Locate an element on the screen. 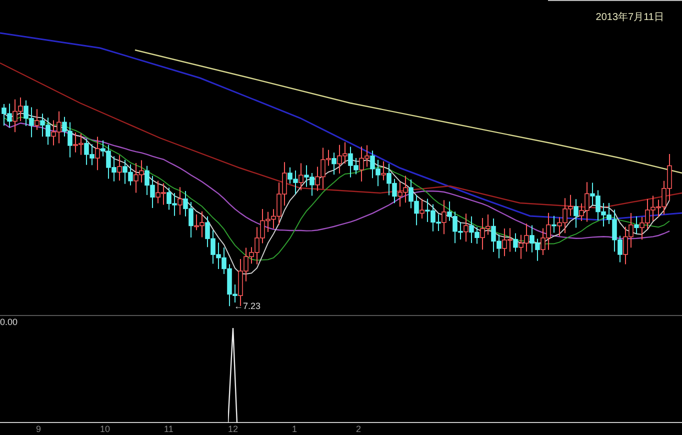  axis-label: 1 is located at coordinates (295, 429).